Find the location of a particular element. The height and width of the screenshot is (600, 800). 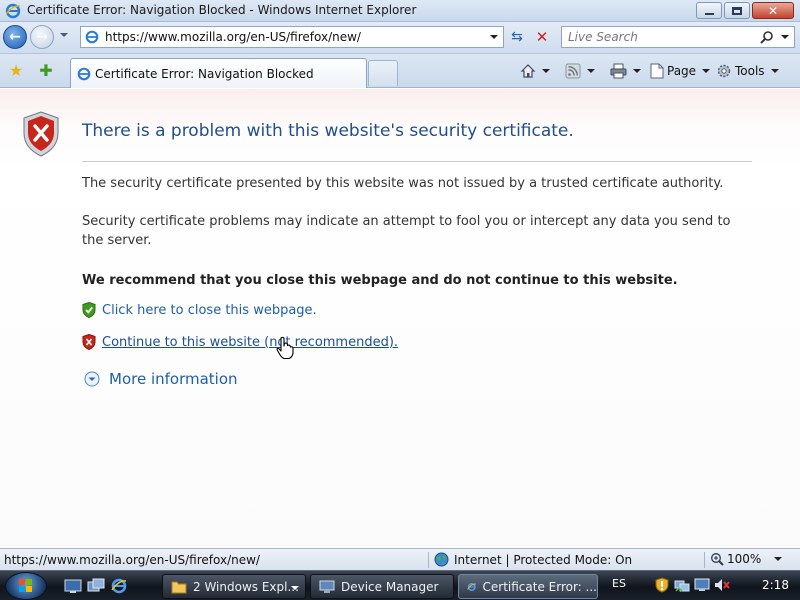

zoom-magnifier-icon is located at coordinates (717, 559).